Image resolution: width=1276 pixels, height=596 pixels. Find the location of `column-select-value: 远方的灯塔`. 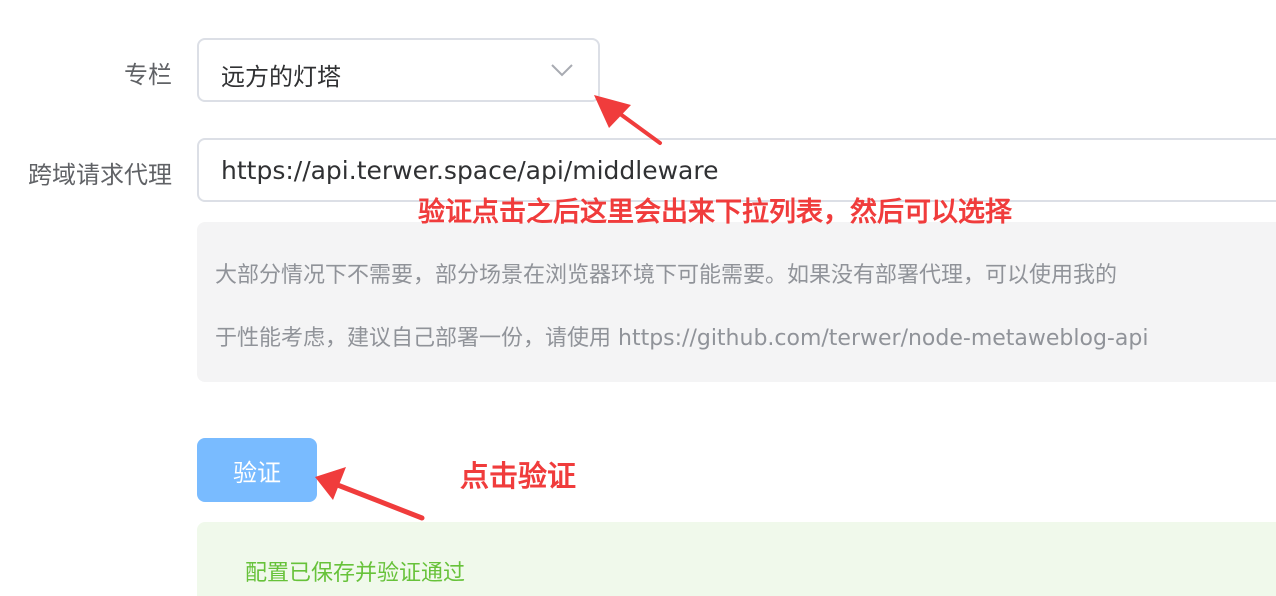

column-select-value: 远方的灯塔 is located at coordinates (281, 77).